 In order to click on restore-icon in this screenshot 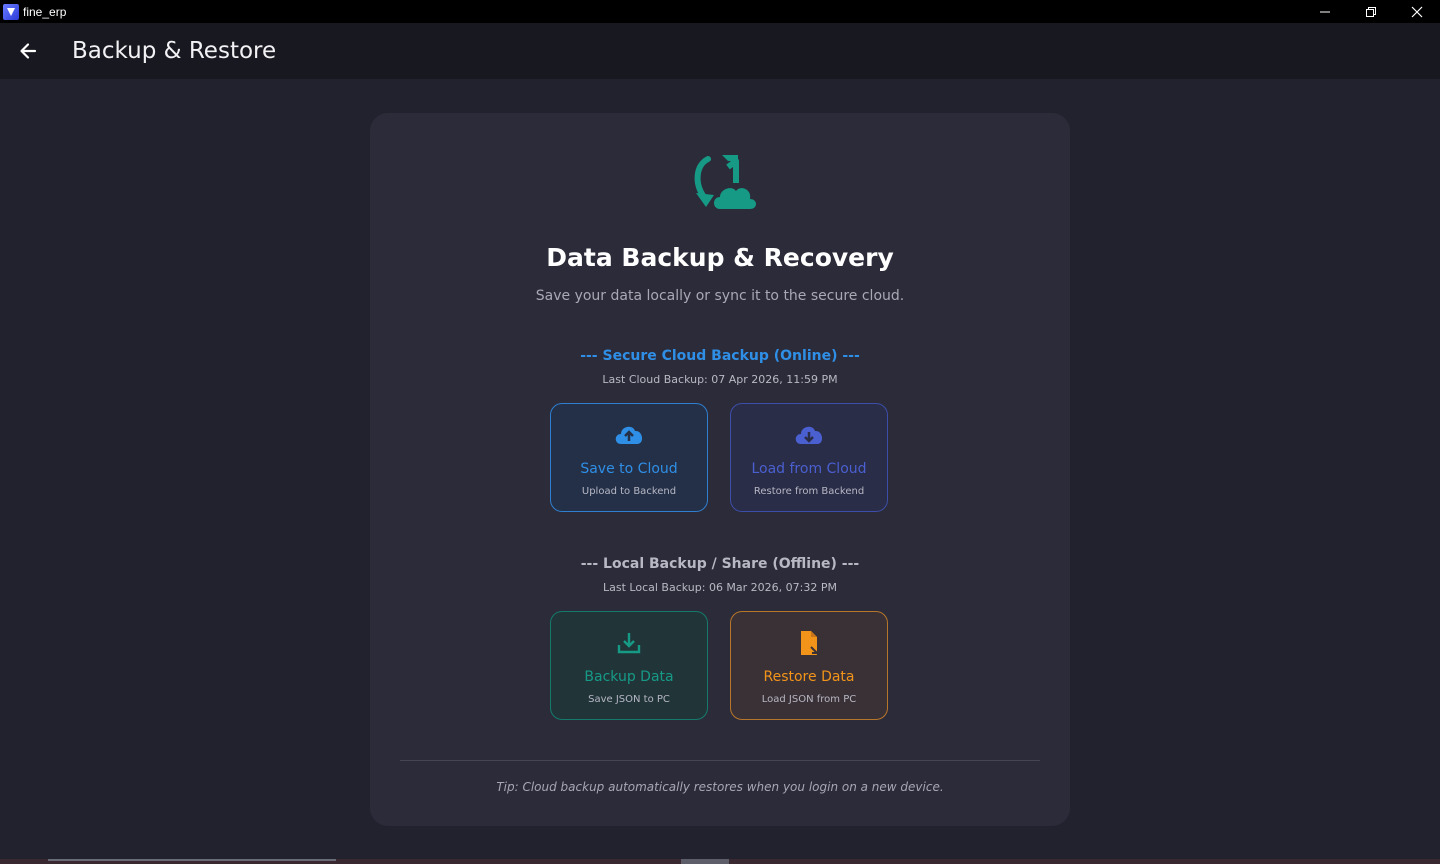, I will do `click(1371, 11)`.